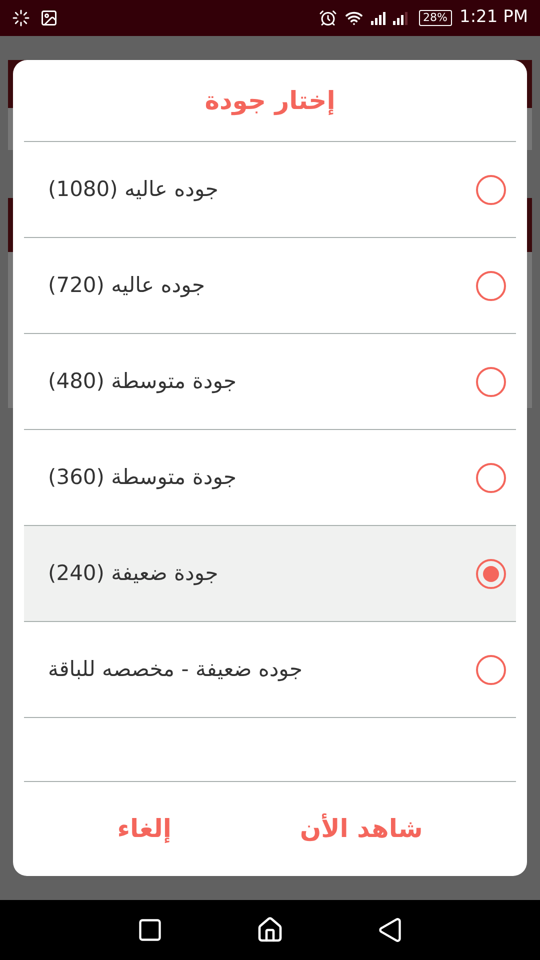  I want to click on sync-icon, so click(21, 18).